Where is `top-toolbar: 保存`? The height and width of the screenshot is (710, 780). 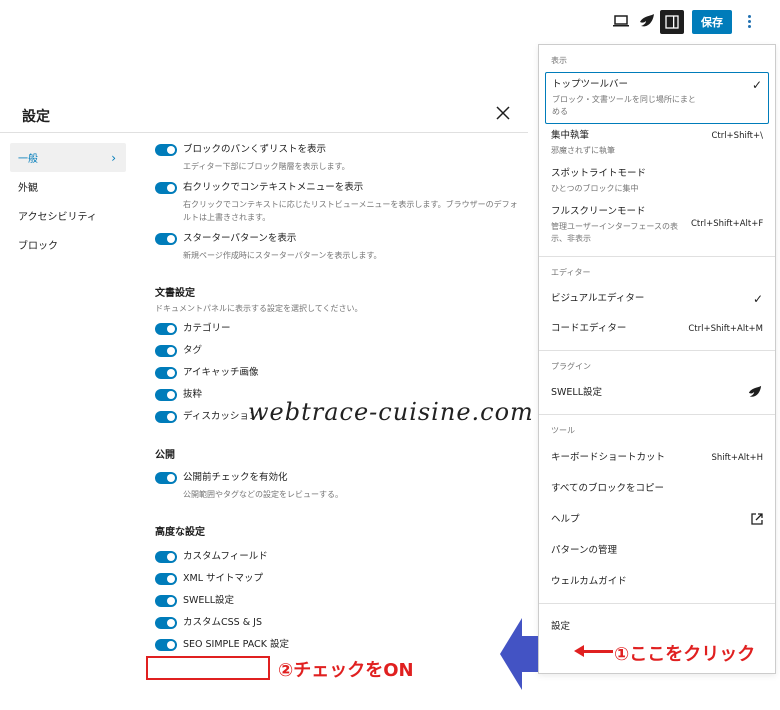
top-toolbar: 保存 is located at coordinates (690, 23).